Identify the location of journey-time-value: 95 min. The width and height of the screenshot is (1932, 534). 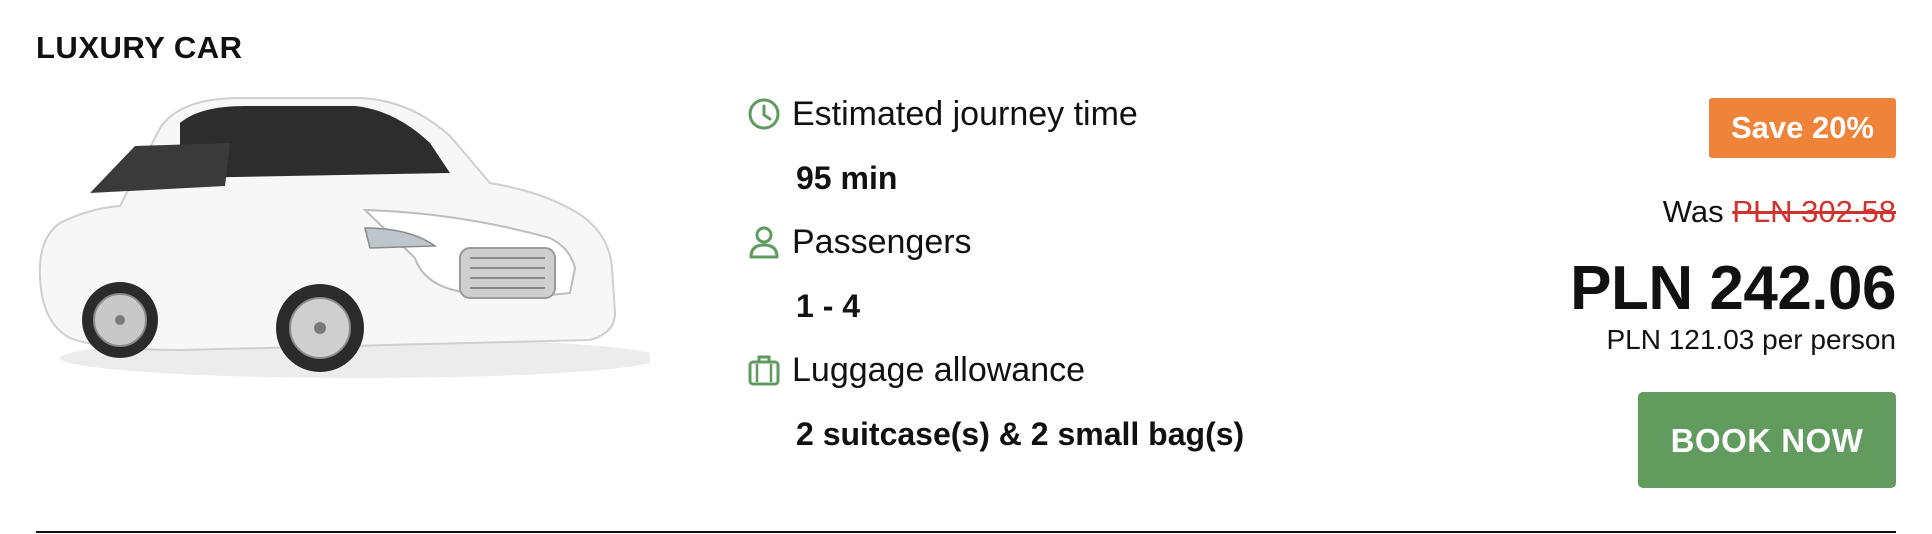
(847, 178).